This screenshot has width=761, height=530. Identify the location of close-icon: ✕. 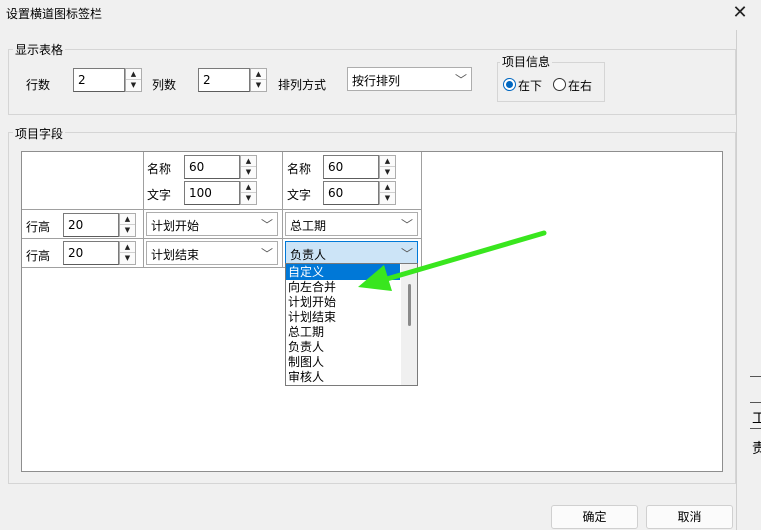
(740, 12).